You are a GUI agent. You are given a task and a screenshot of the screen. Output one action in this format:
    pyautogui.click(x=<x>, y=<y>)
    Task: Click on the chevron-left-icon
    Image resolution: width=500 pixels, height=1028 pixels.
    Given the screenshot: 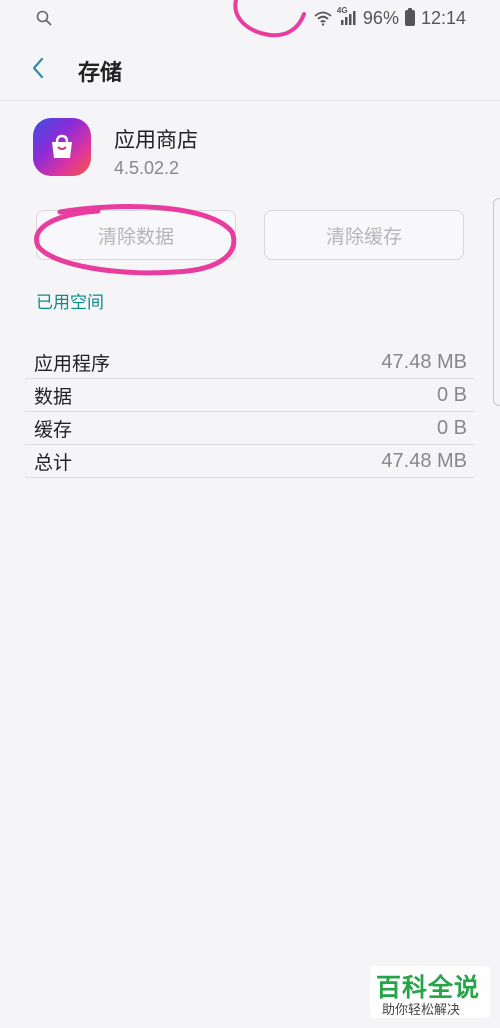 What is the action you would take?
    pyautogui.click(x=38, y=68)
    